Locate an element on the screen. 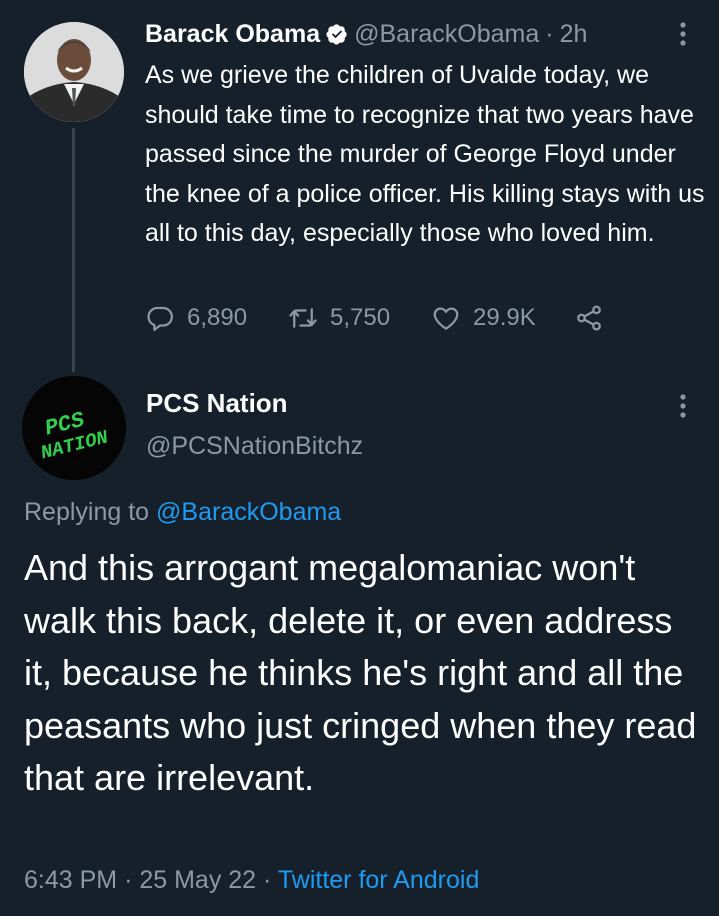  reply-count: 6,890 is located at coordinates (217, 317).